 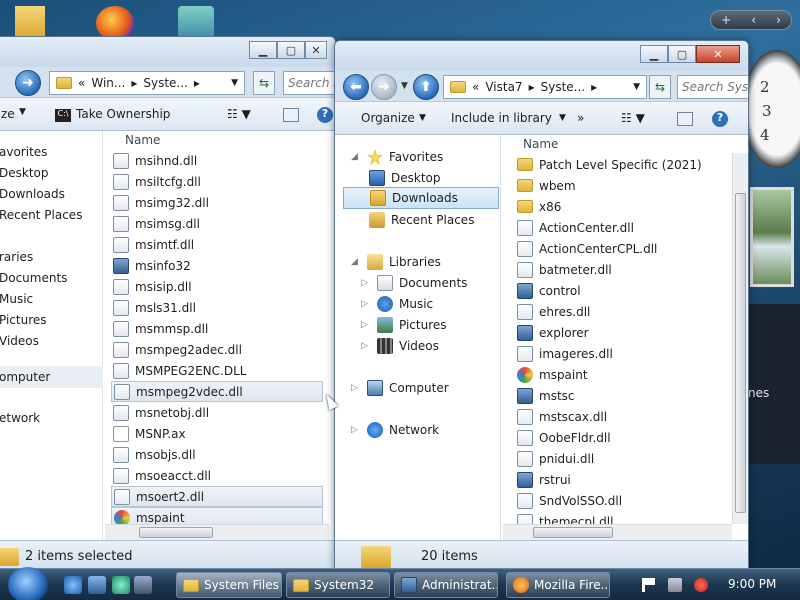 What do you see at coordinates (316, 50) in the screenshot?
I see `close-button: ✕` at bounding box center [316, 50].